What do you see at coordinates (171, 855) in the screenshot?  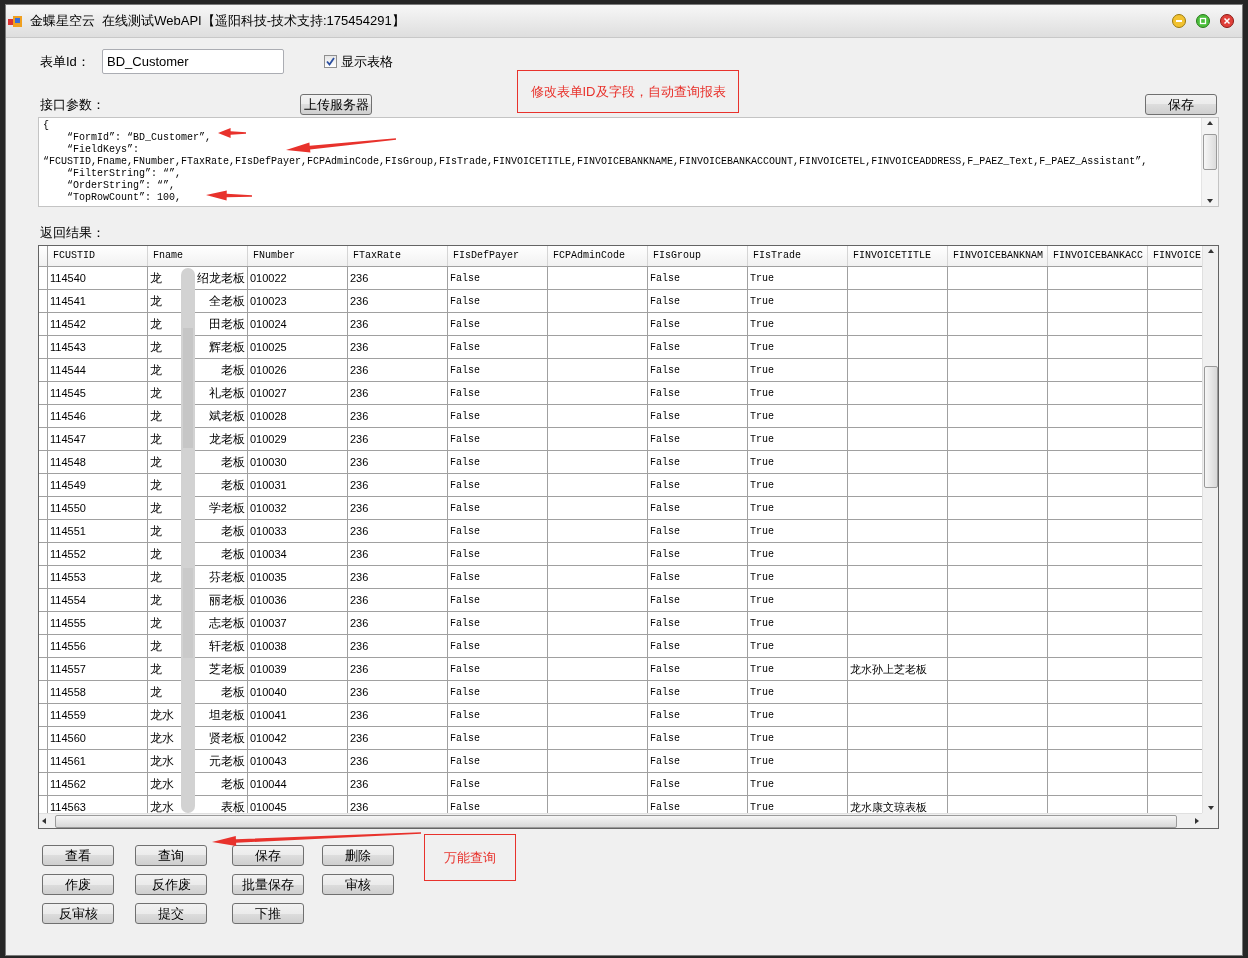 I see `action-button: 查询` at bounding box center [171, 855].